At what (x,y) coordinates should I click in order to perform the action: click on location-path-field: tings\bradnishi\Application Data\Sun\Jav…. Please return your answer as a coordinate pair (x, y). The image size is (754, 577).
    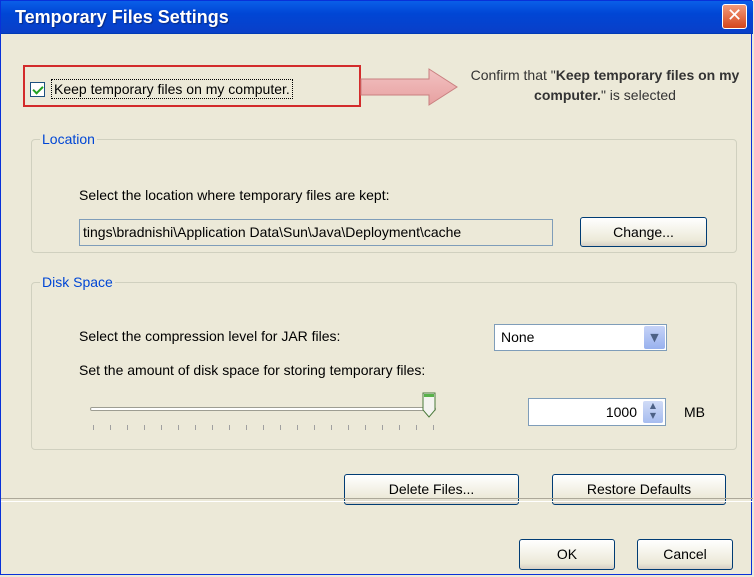
    Looking at the image, I should click on (316, 232).